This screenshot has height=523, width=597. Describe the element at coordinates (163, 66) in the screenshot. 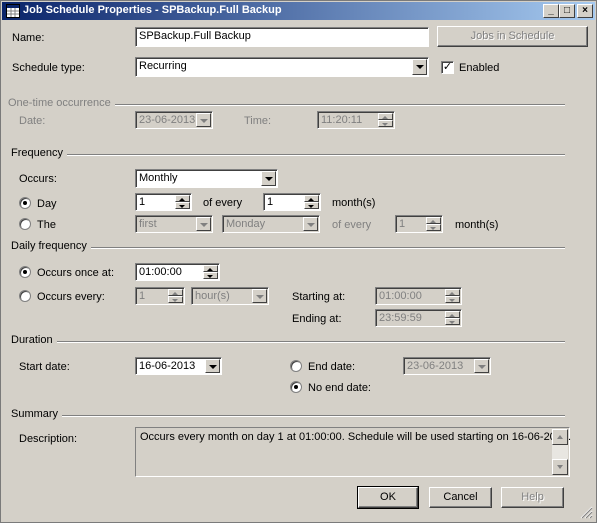

I see `schedule-type-value: Recurring` at that location.